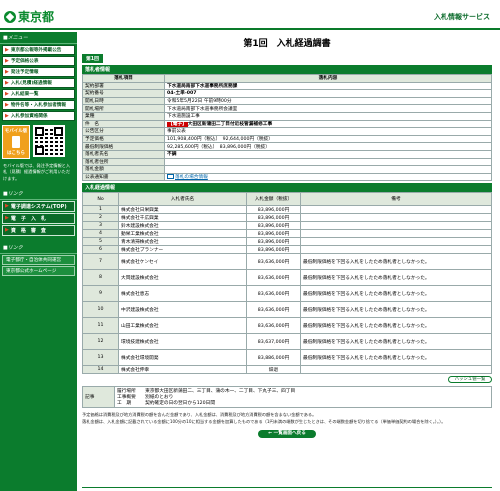  What do you see at coordinates (98, 397) in the screenshot?
I see `memo-label: 記事` at bounding box center [98, 397].